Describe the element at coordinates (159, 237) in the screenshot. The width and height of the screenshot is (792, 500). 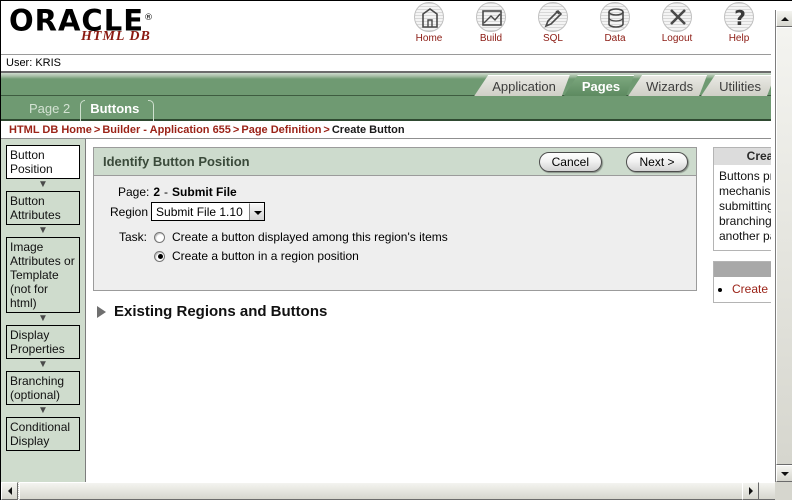
I see `radio-create-button-among-items` at that location.